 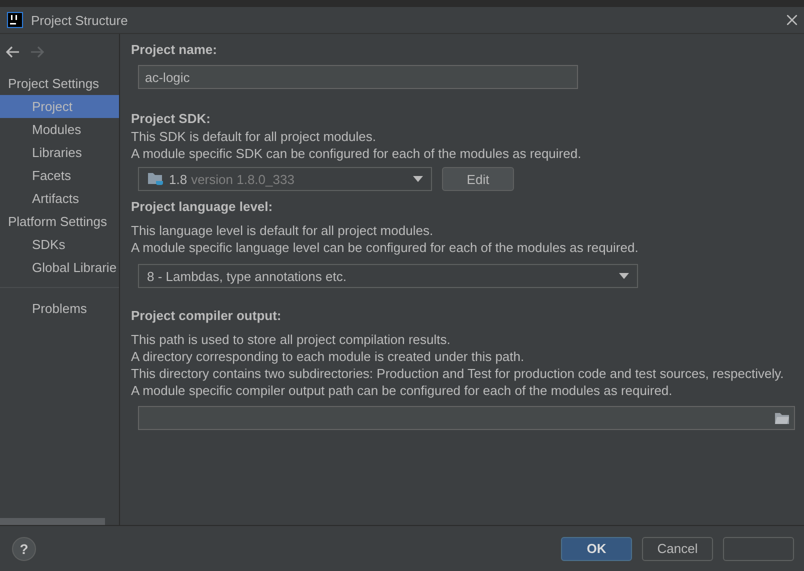 I want to click on description-text: A module specific SDK can be configured for each of the modules as required., so click(x=356, y=153).